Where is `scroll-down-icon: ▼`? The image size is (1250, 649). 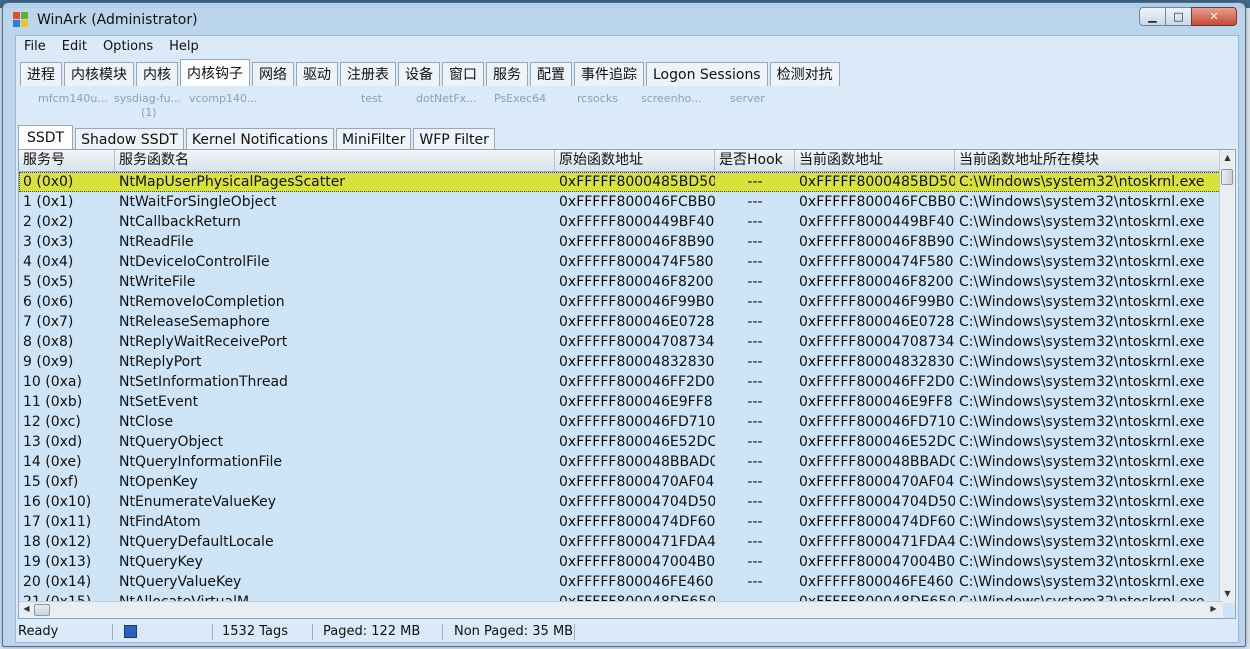 scroll-down-icon: ▼ is located at coordinates (1227, 594).